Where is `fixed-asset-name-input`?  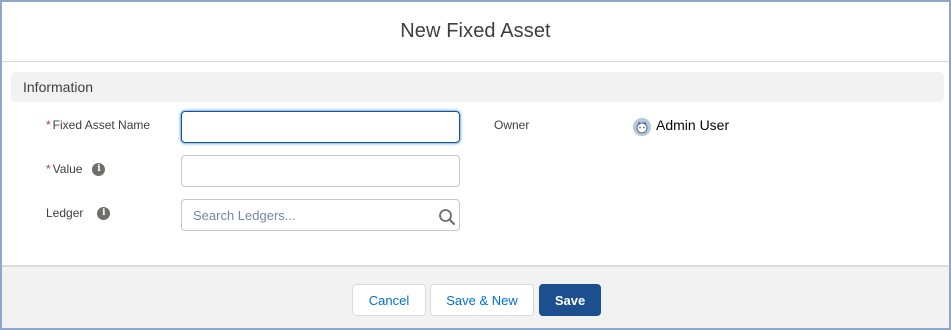 fixed-asset-name-input is located at coordinates (320, 127).